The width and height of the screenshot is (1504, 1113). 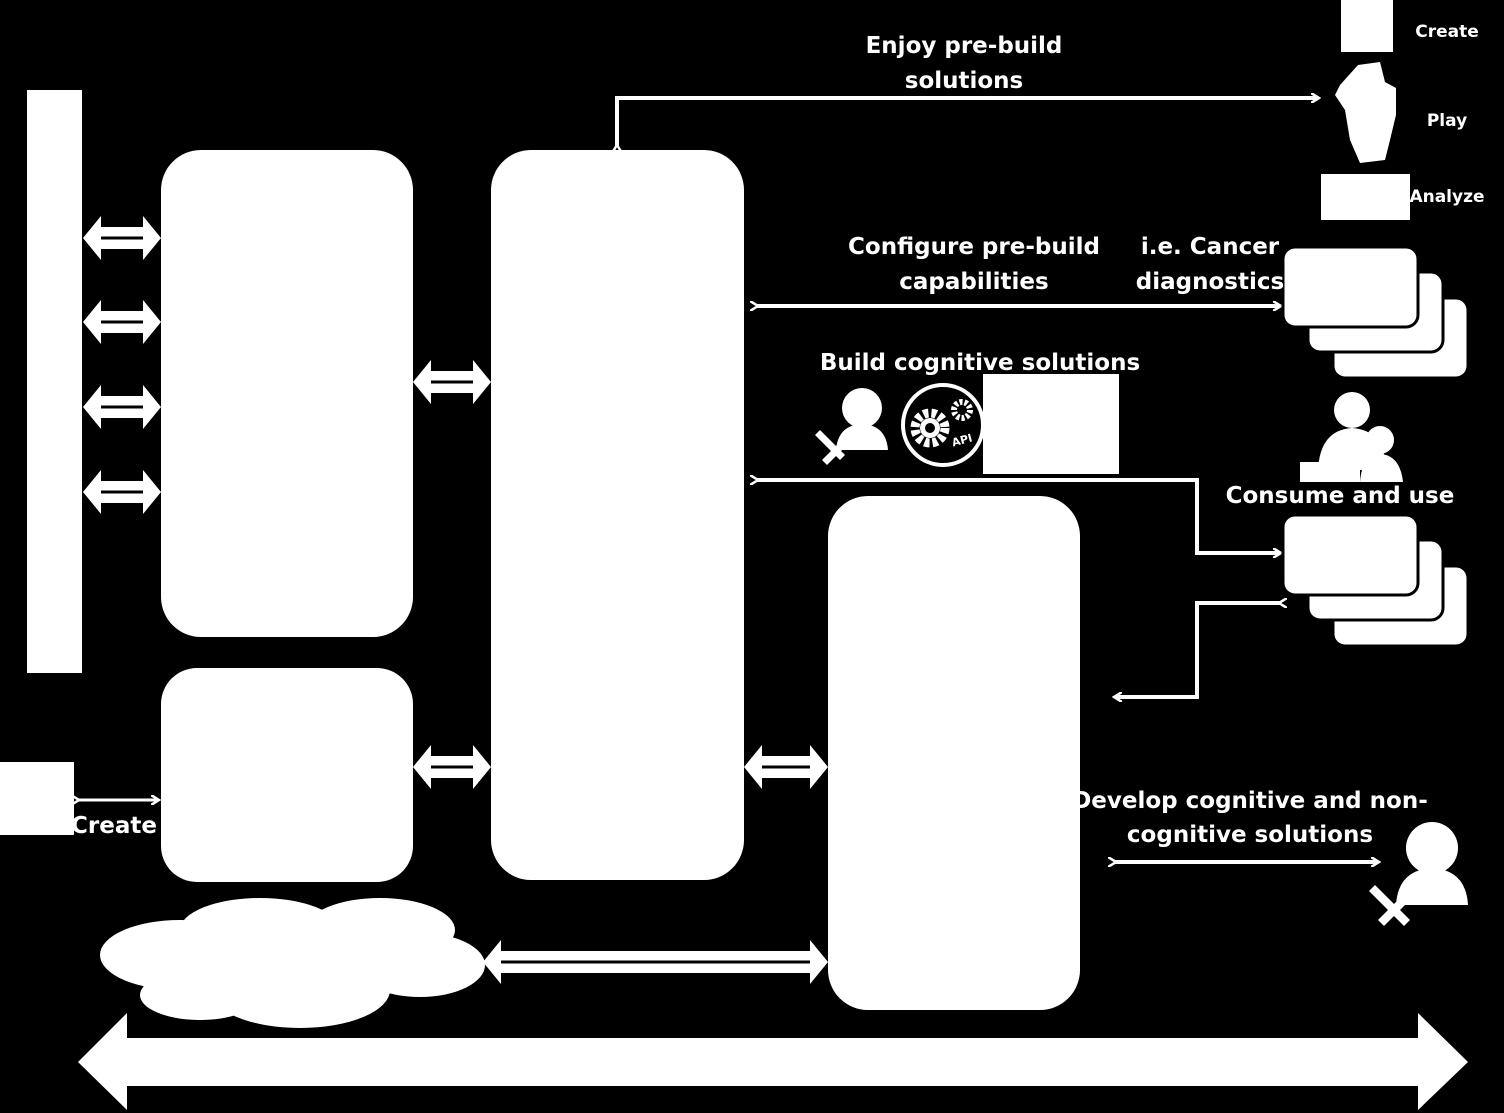 I want to click on api-gears-icon: API, so click(x=943, y=425).